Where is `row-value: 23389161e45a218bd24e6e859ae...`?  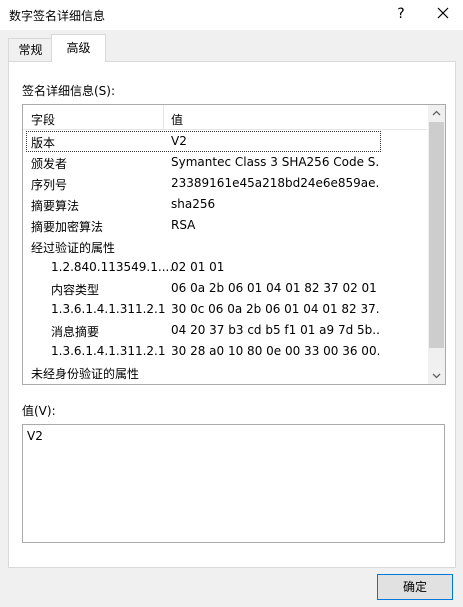
row-value: 23389161e45a218bd24e6e859ae... is located at coordinates (275, 183).